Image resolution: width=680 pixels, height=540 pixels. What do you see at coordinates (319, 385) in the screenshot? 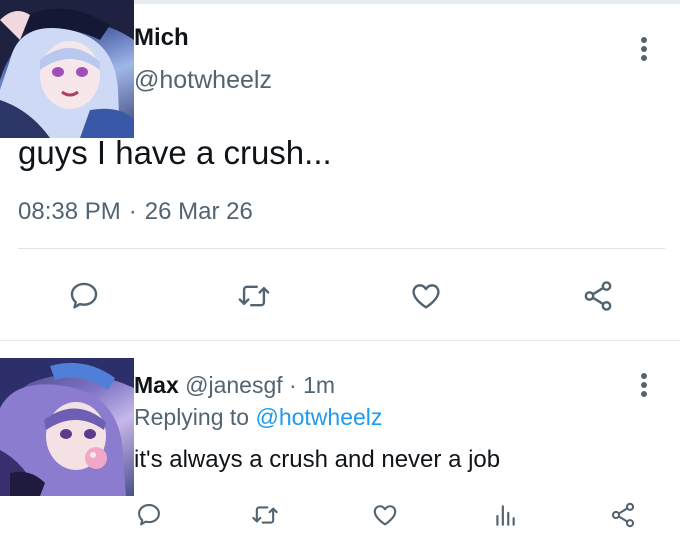
I see `reply-age: 1m` at bounding box center [319, 385].